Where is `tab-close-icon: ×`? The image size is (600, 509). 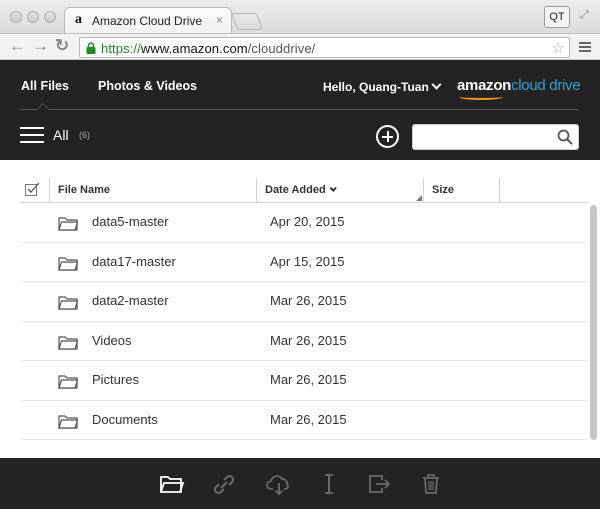
tab-close-icon: × is located at coordinates (219, 20).